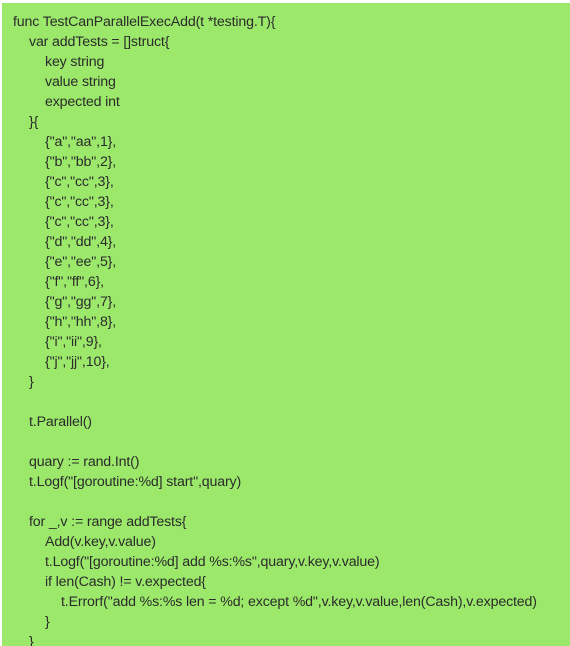 Image resolution: width=570 pixels, height=646 pixels. I want to click on code-line: {"j","jj",10},, so click(77, 362).